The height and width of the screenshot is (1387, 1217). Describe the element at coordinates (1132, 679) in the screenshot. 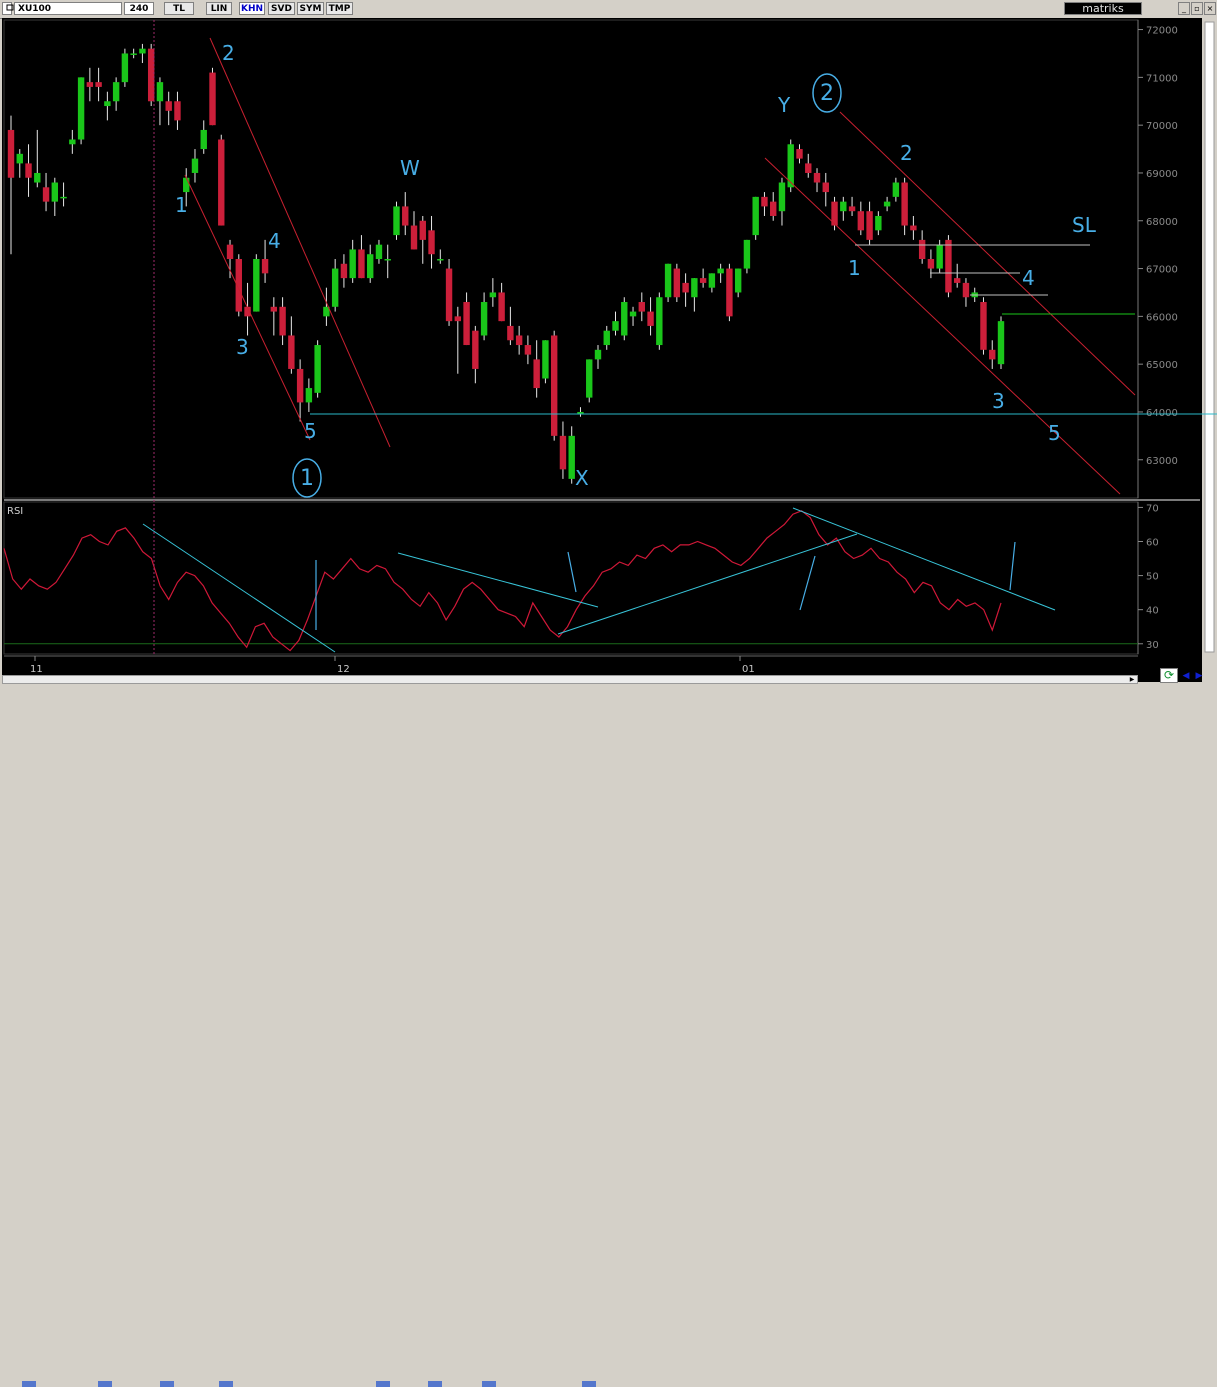

I see `scroll-right-icon: ▶` at that location.